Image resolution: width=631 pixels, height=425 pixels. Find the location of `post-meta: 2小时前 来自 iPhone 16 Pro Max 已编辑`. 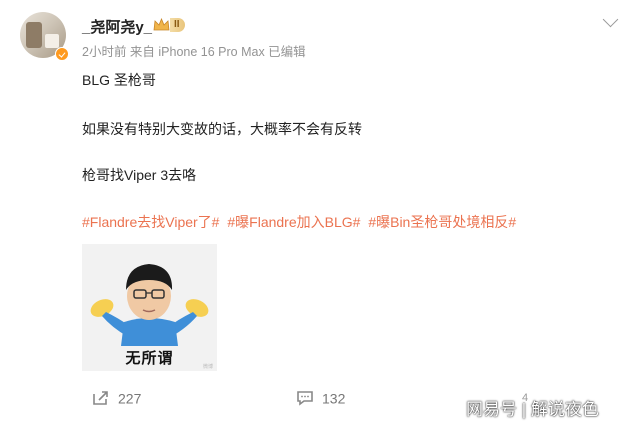

post-meta: 2小时前 来自 iPhone 16 Pro Max 已编辑 is located at coordinates (194, 52).